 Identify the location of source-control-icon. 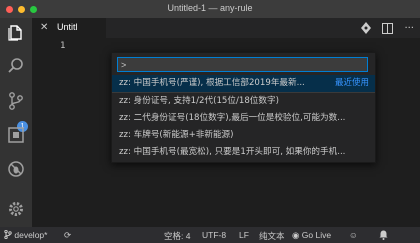
(16, 101).